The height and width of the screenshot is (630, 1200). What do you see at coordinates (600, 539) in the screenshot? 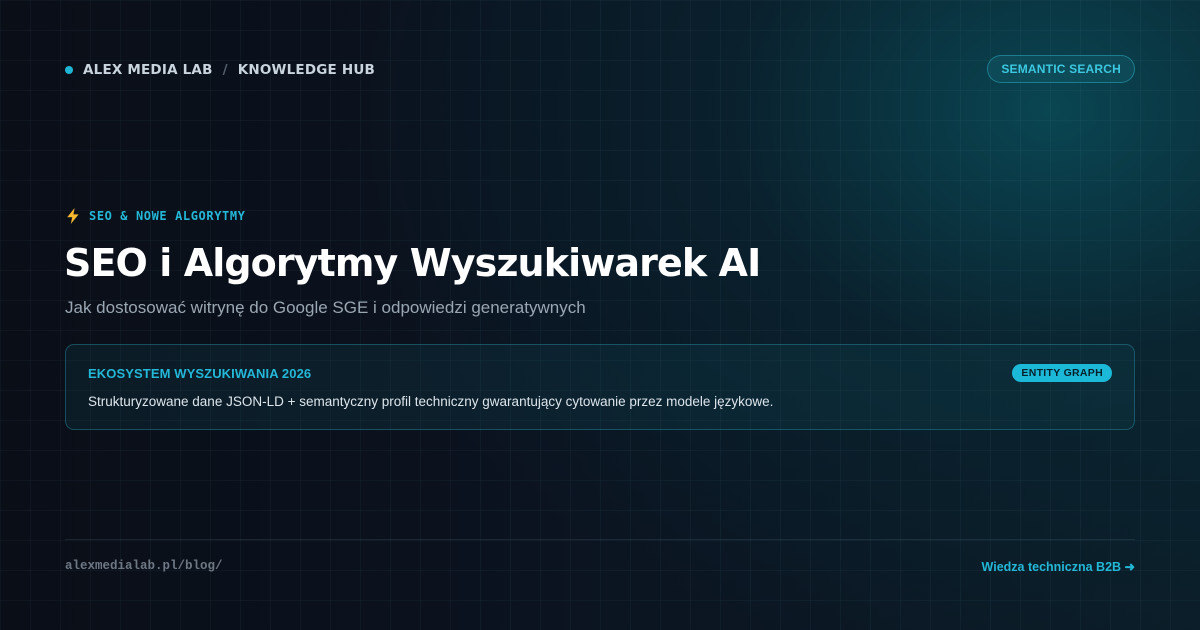
I see `footer-divider` at bounding box center [600, 539].